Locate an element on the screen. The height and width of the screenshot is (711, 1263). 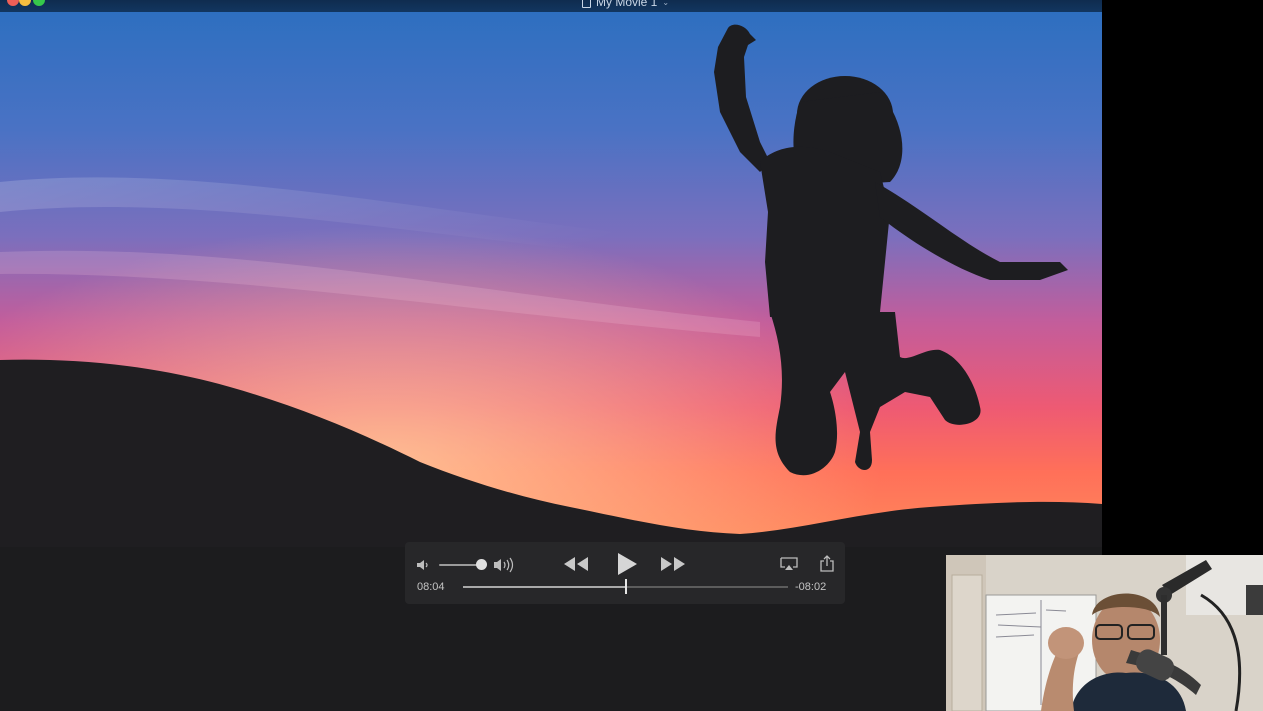
document-icon is located at coordinates (586, 4).